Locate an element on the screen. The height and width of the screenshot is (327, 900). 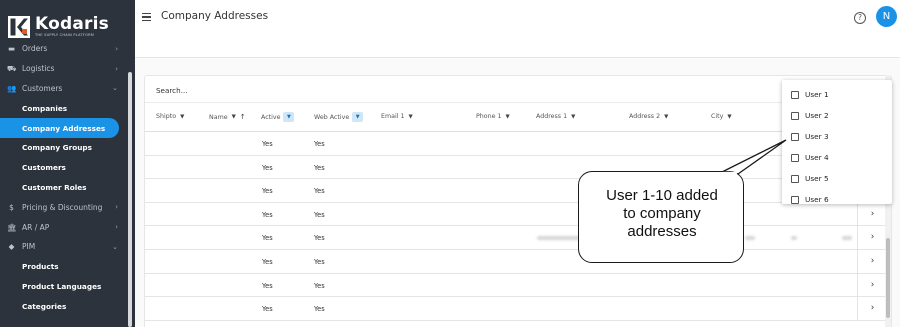
sidebar-item-label: Company Addresses is located at coordinates (64, 128).